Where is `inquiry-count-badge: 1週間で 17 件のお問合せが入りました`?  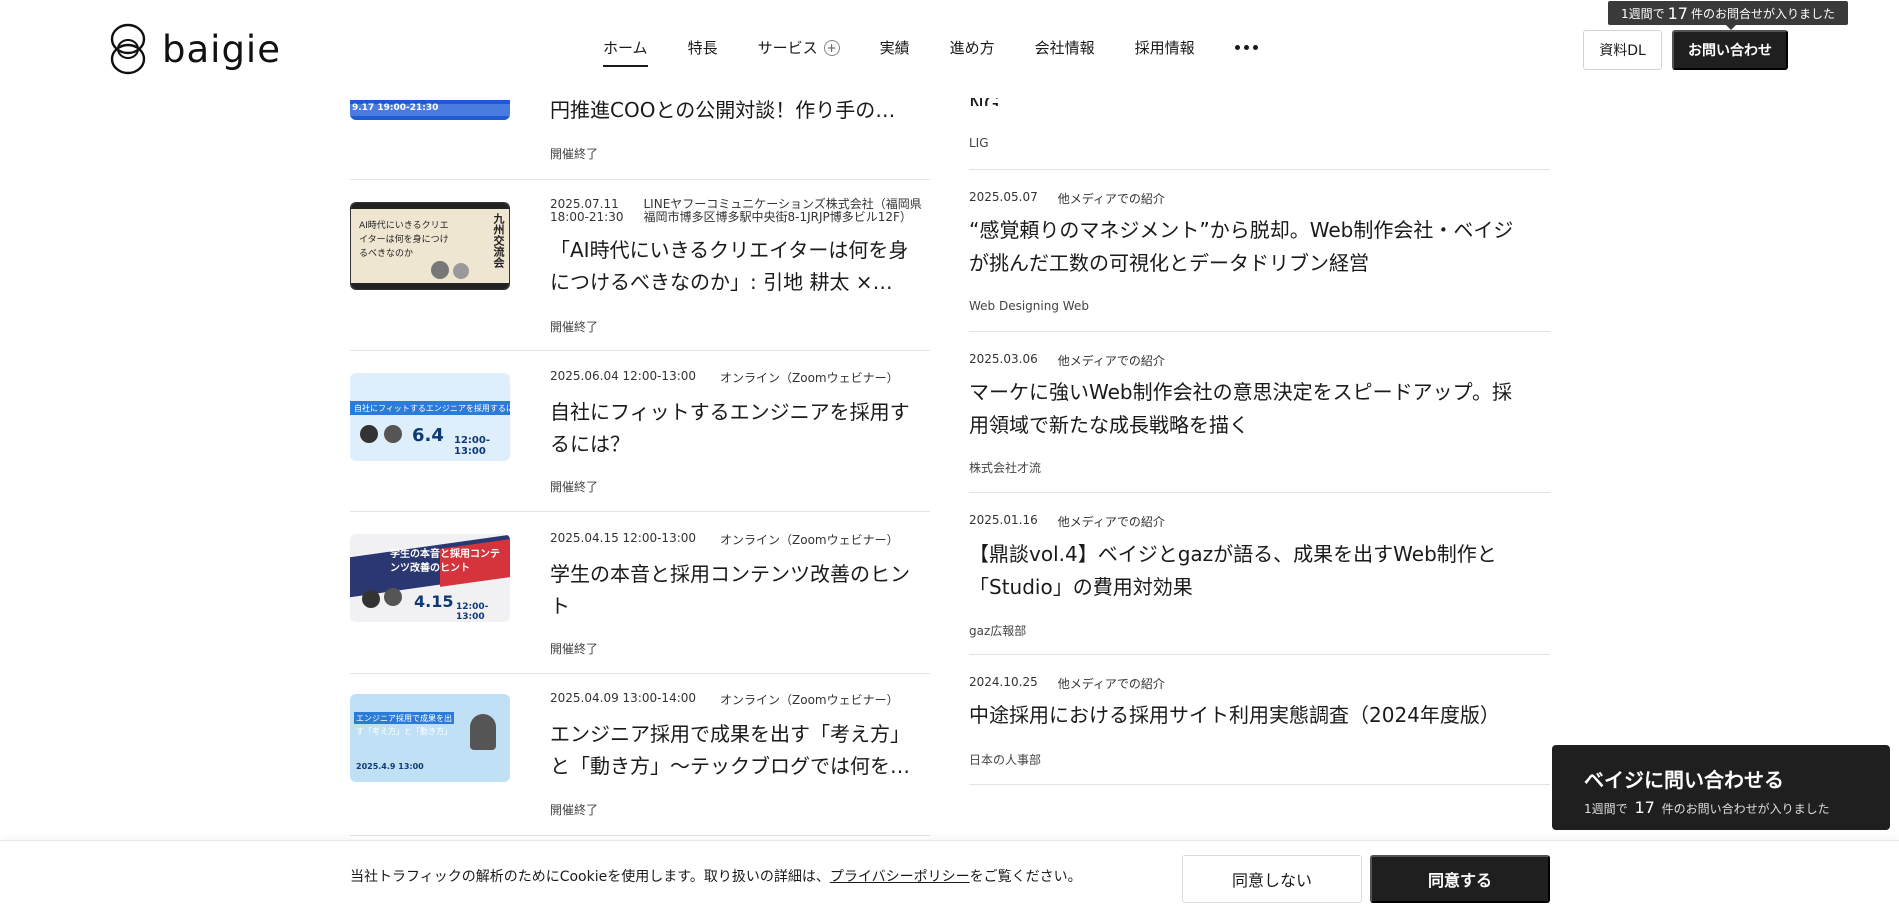
inquiry-count-badge: 1週間で 17 件のお問合せが入りました is located at coordinates (1728, 15).